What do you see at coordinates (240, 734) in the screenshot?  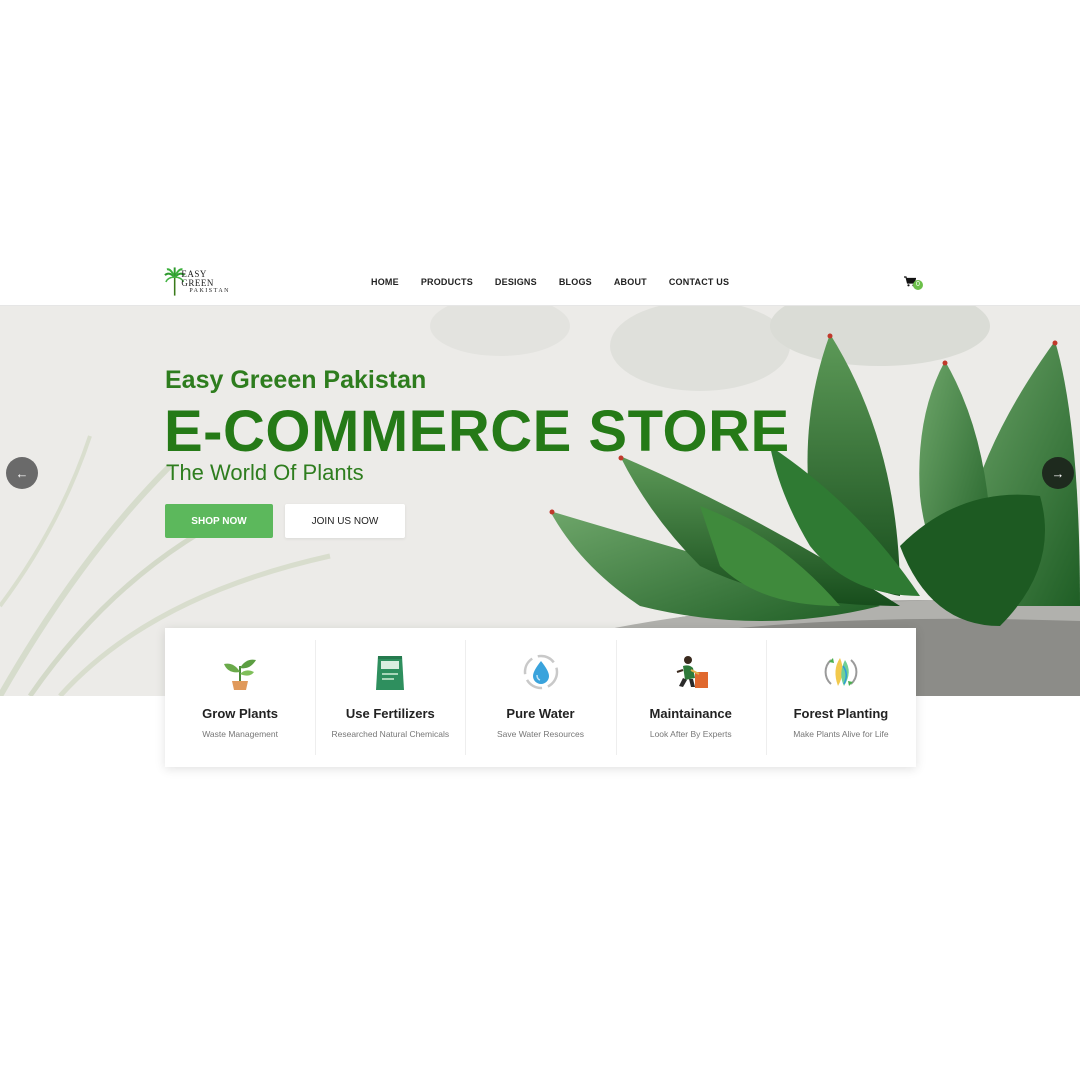 I see `feature-description: Waste Management` at bounding box center [240, 734].